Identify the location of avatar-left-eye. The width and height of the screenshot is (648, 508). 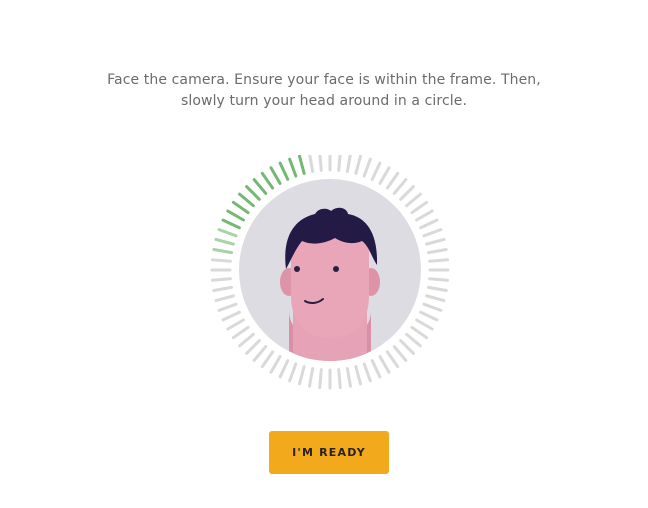
(297, 269).